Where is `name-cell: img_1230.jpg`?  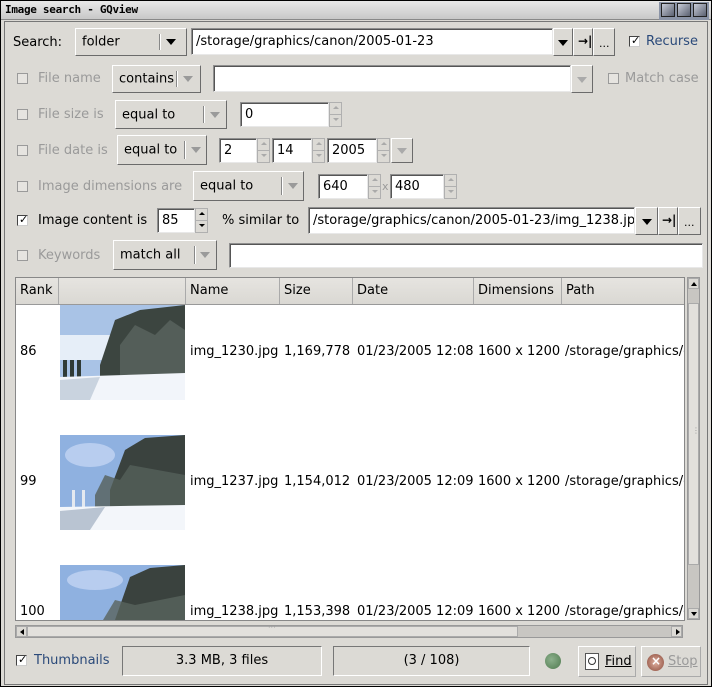 name-cell: img_1230.jpg is located at coordinates (234, 351).